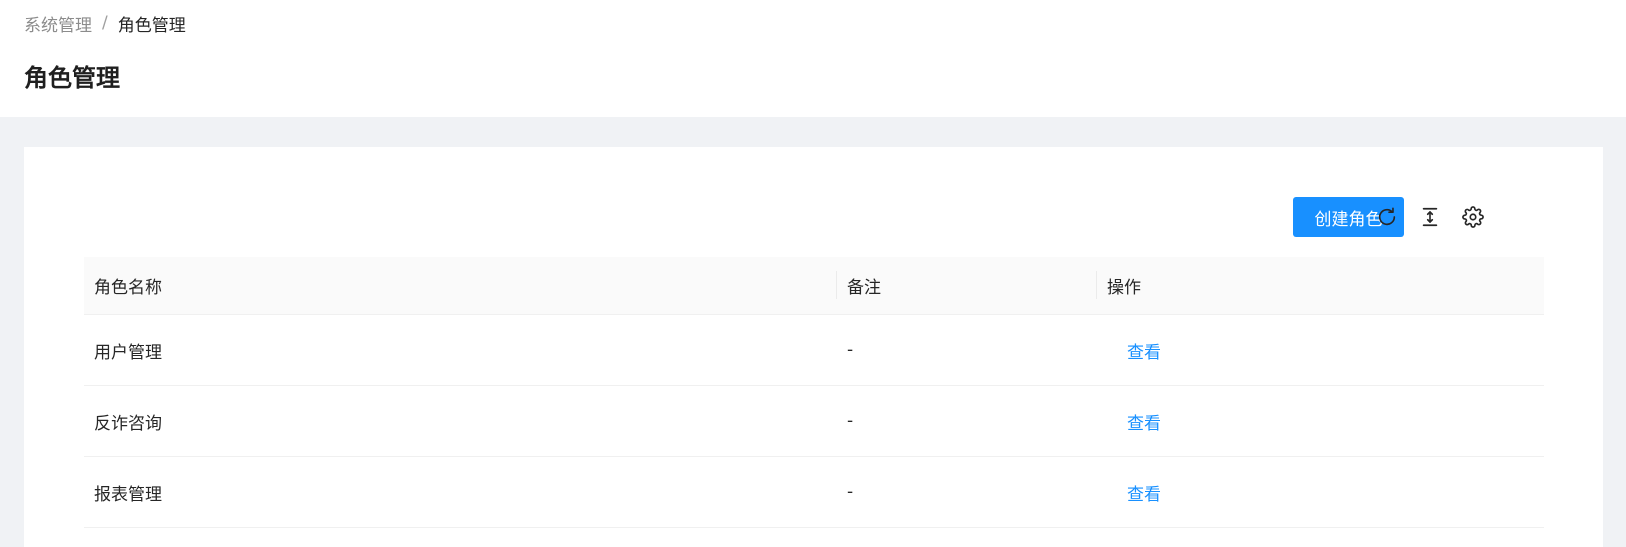  I want to click on refresh-icon, so click(1387, 217).